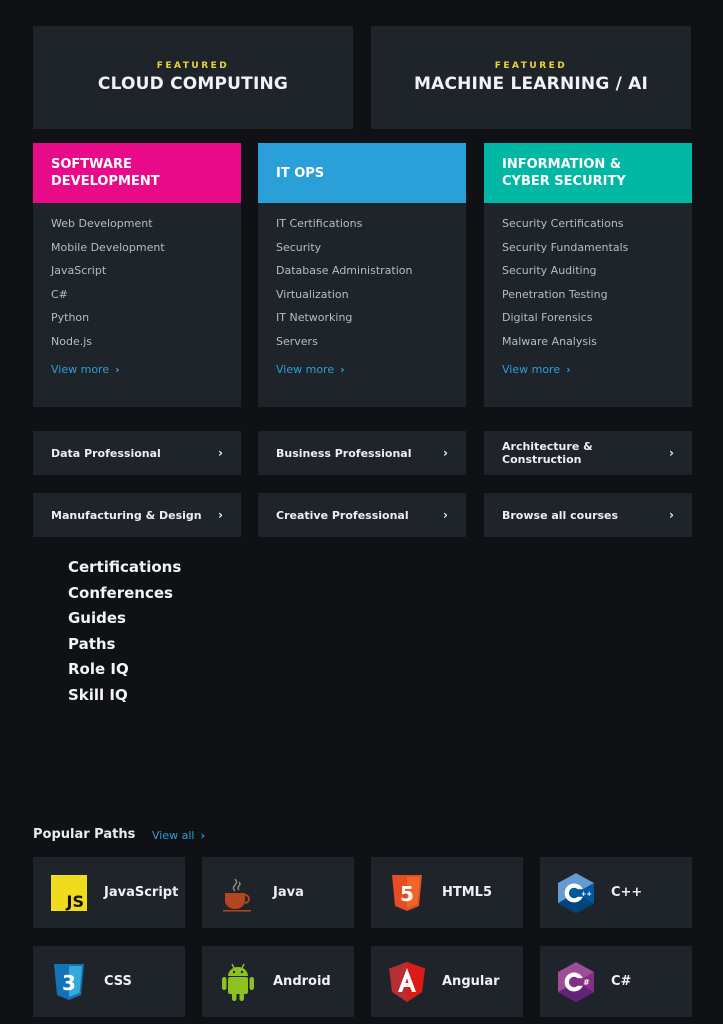 The width and height of the screenshot is (723, 1024). I want to click on category-link: Security Auditing, so click(588, 275).